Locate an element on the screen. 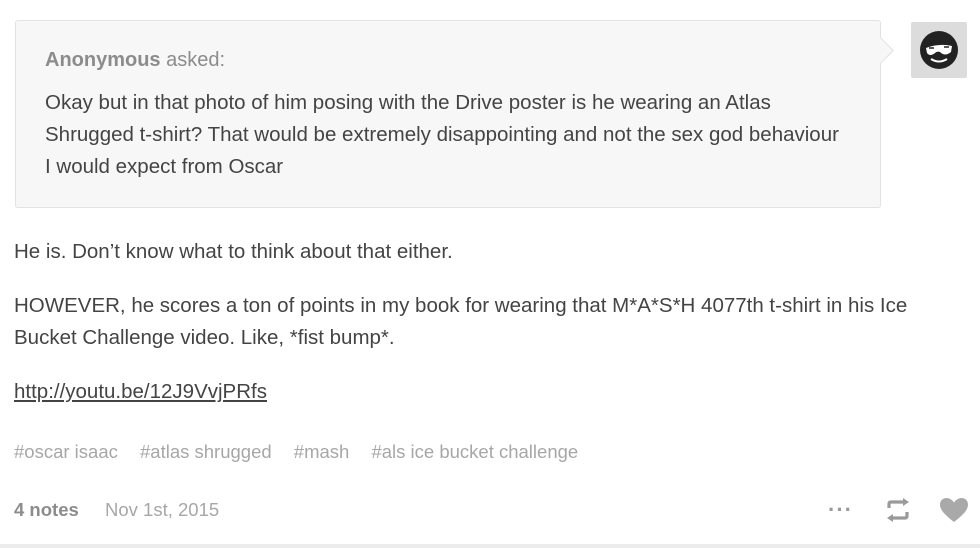  tag-als-ice-bucket-challenge: #als ice bucket challenge is located at coordinates (474, 451).